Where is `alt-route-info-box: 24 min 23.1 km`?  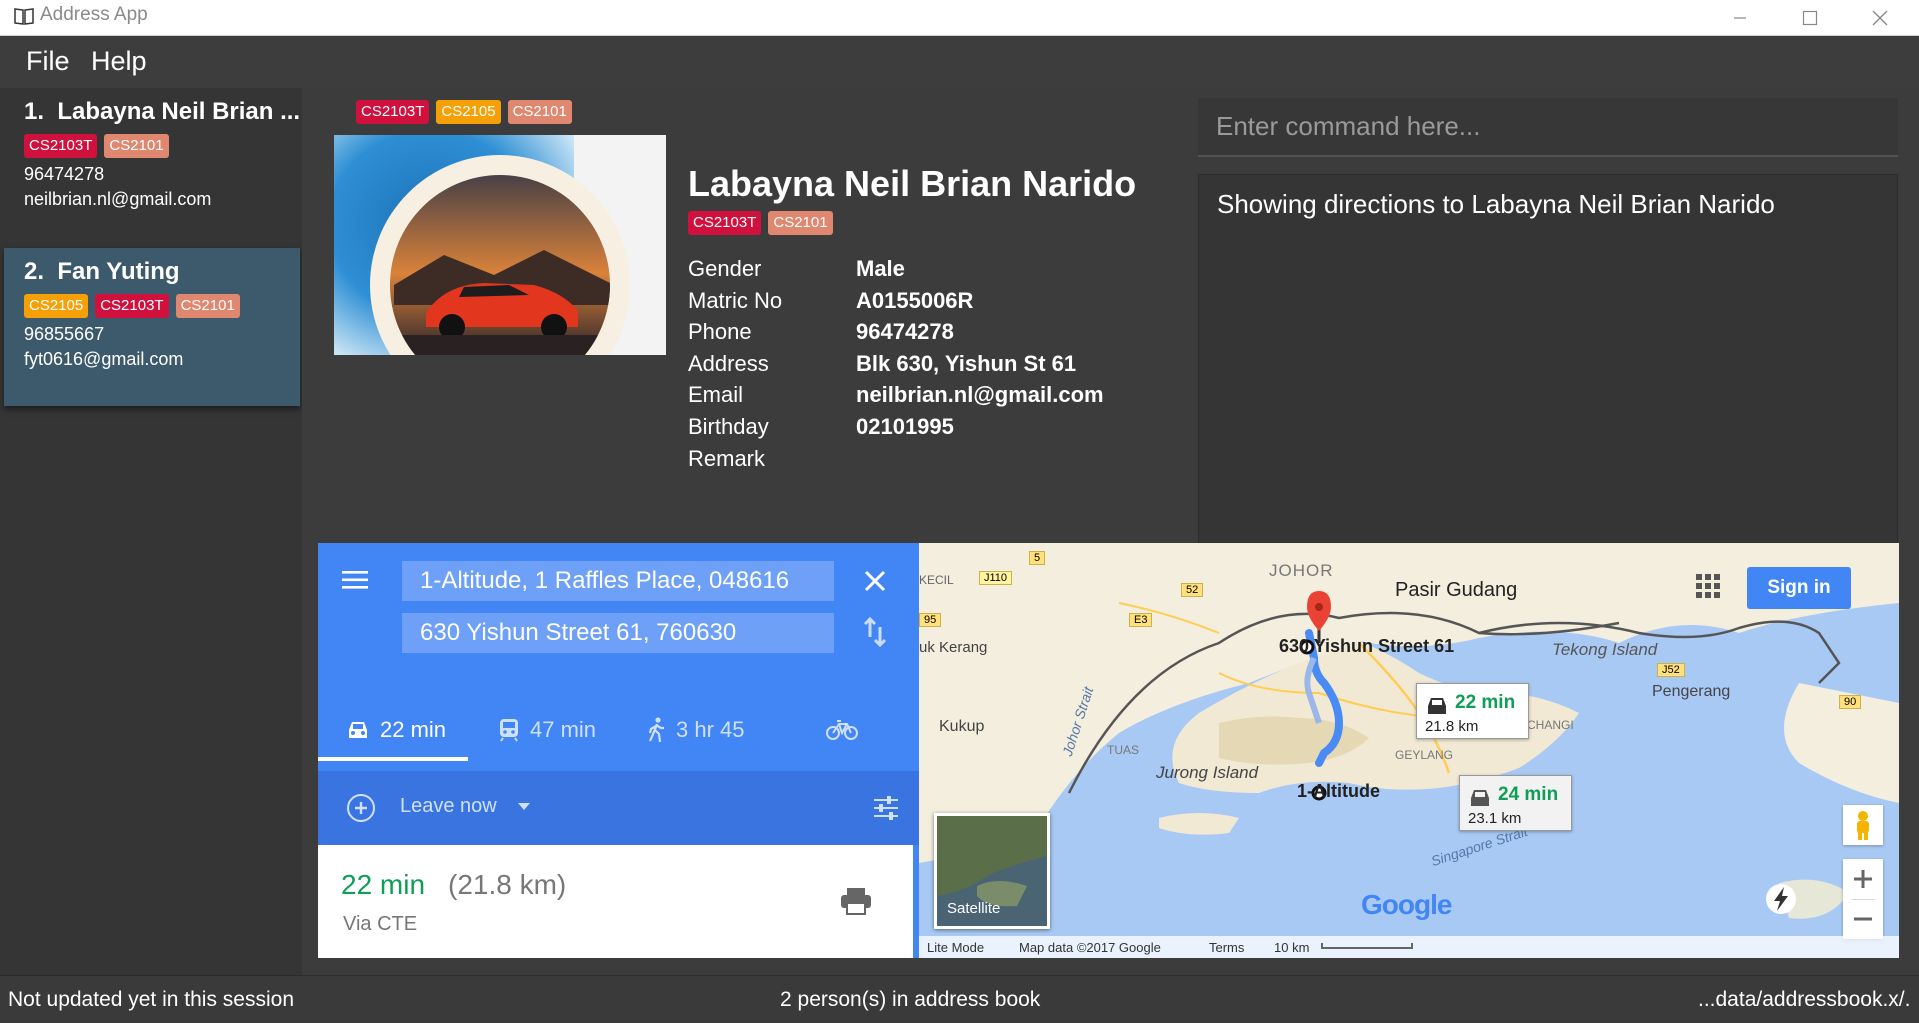 alt-route-info-box: 24 min 23.1 km is located at coordinates (1515, 803).